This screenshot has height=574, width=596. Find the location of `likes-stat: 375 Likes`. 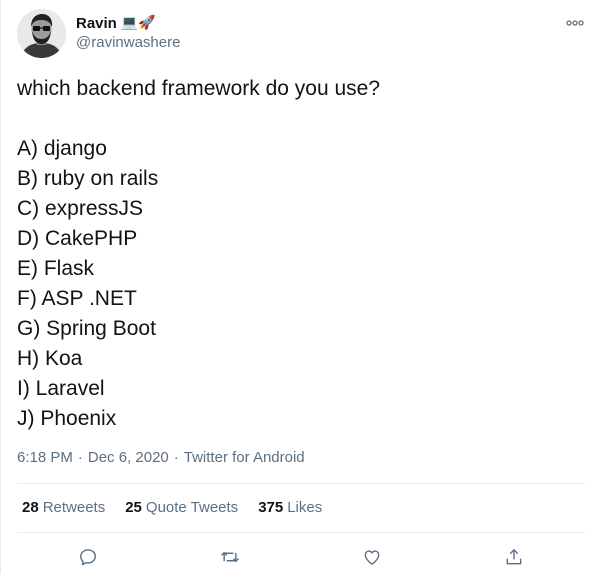

likes-stat: 375 Likes is located at coordinates (290, 507).